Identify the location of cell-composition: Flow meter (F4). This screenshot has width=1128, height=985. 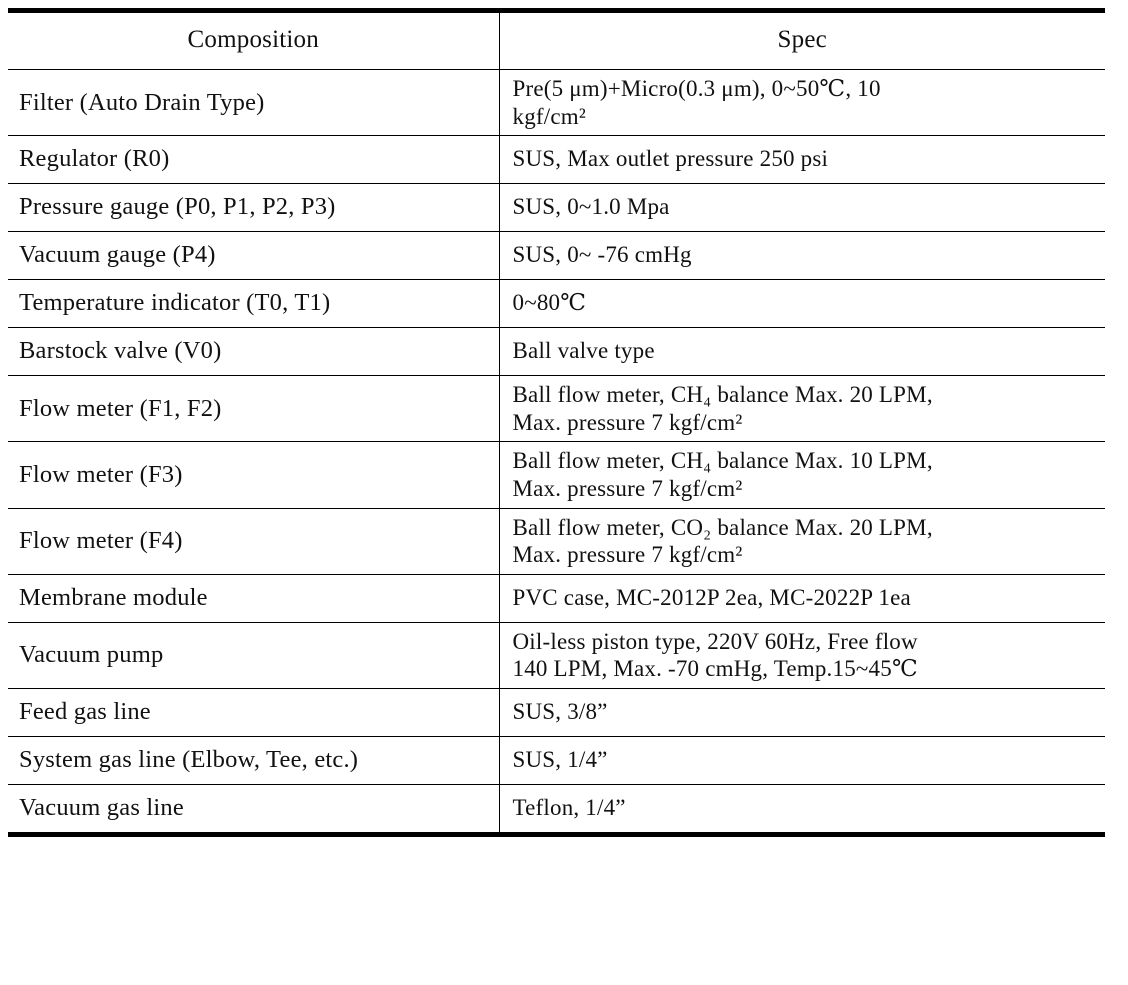
(253, 541).